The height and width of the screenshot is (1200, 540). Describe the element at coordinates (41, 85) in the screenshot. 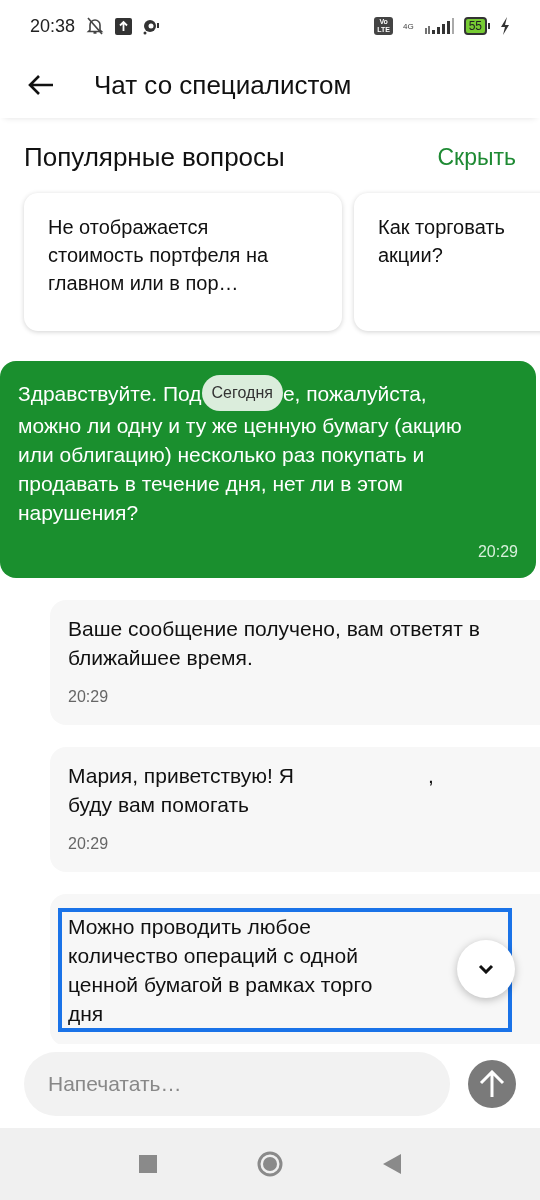

I see `back-arrow-icon` at that location.